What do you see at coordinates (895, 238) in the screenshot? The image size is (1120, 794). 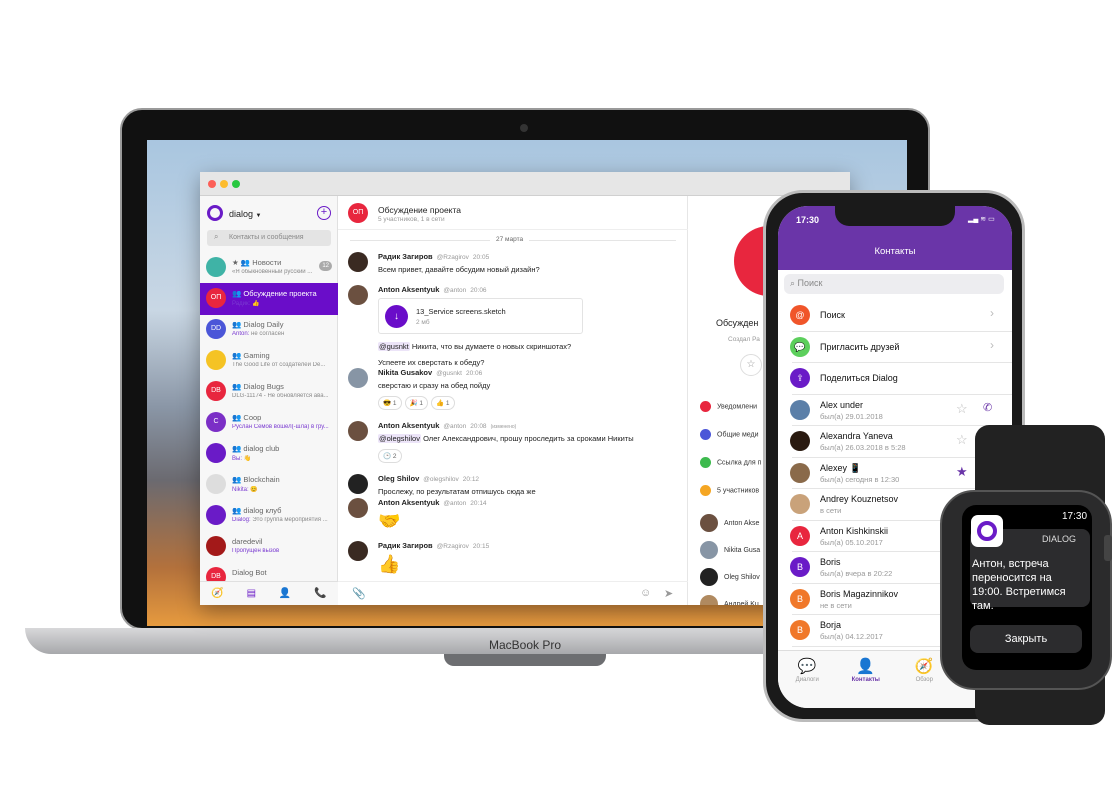 I see `phone-header: 17:30 ▂▄ ≋ ▭ Контакты` at bounding box center [895, 238].